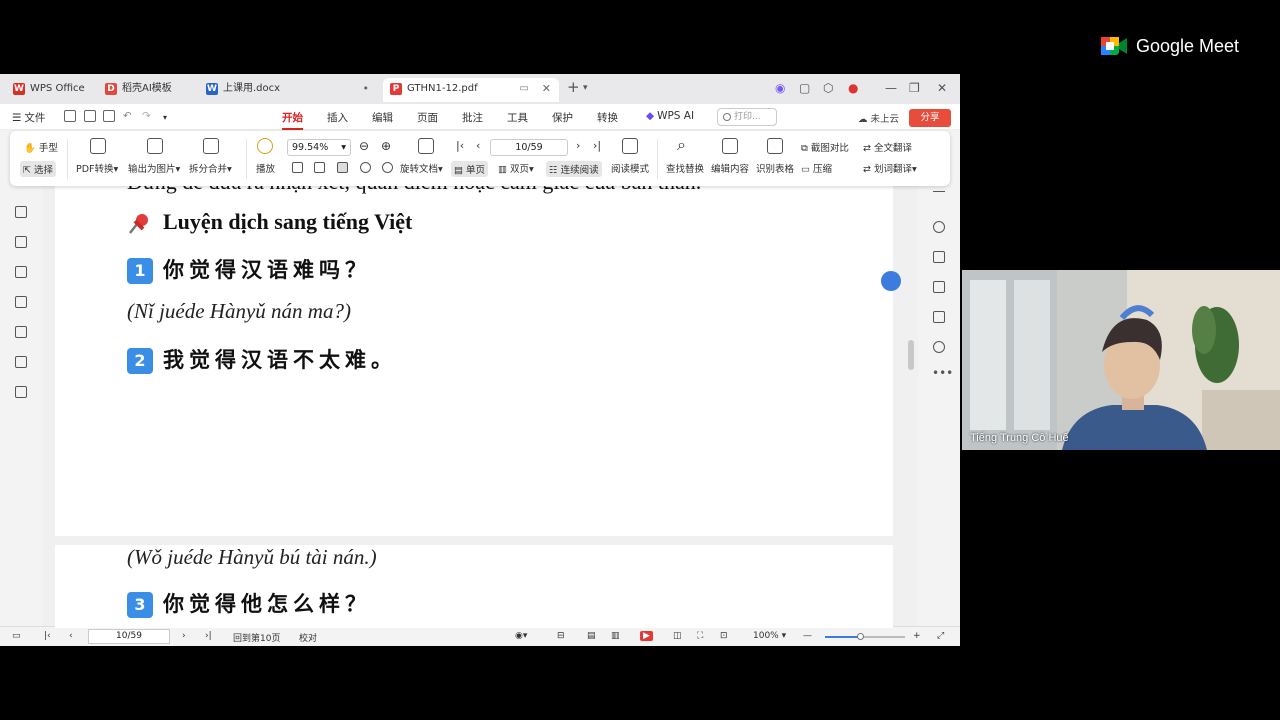 The image size is (1280, 720). Describe the element at coordinates (939, 227) in the screenshot. I see `search-icon` at that location.